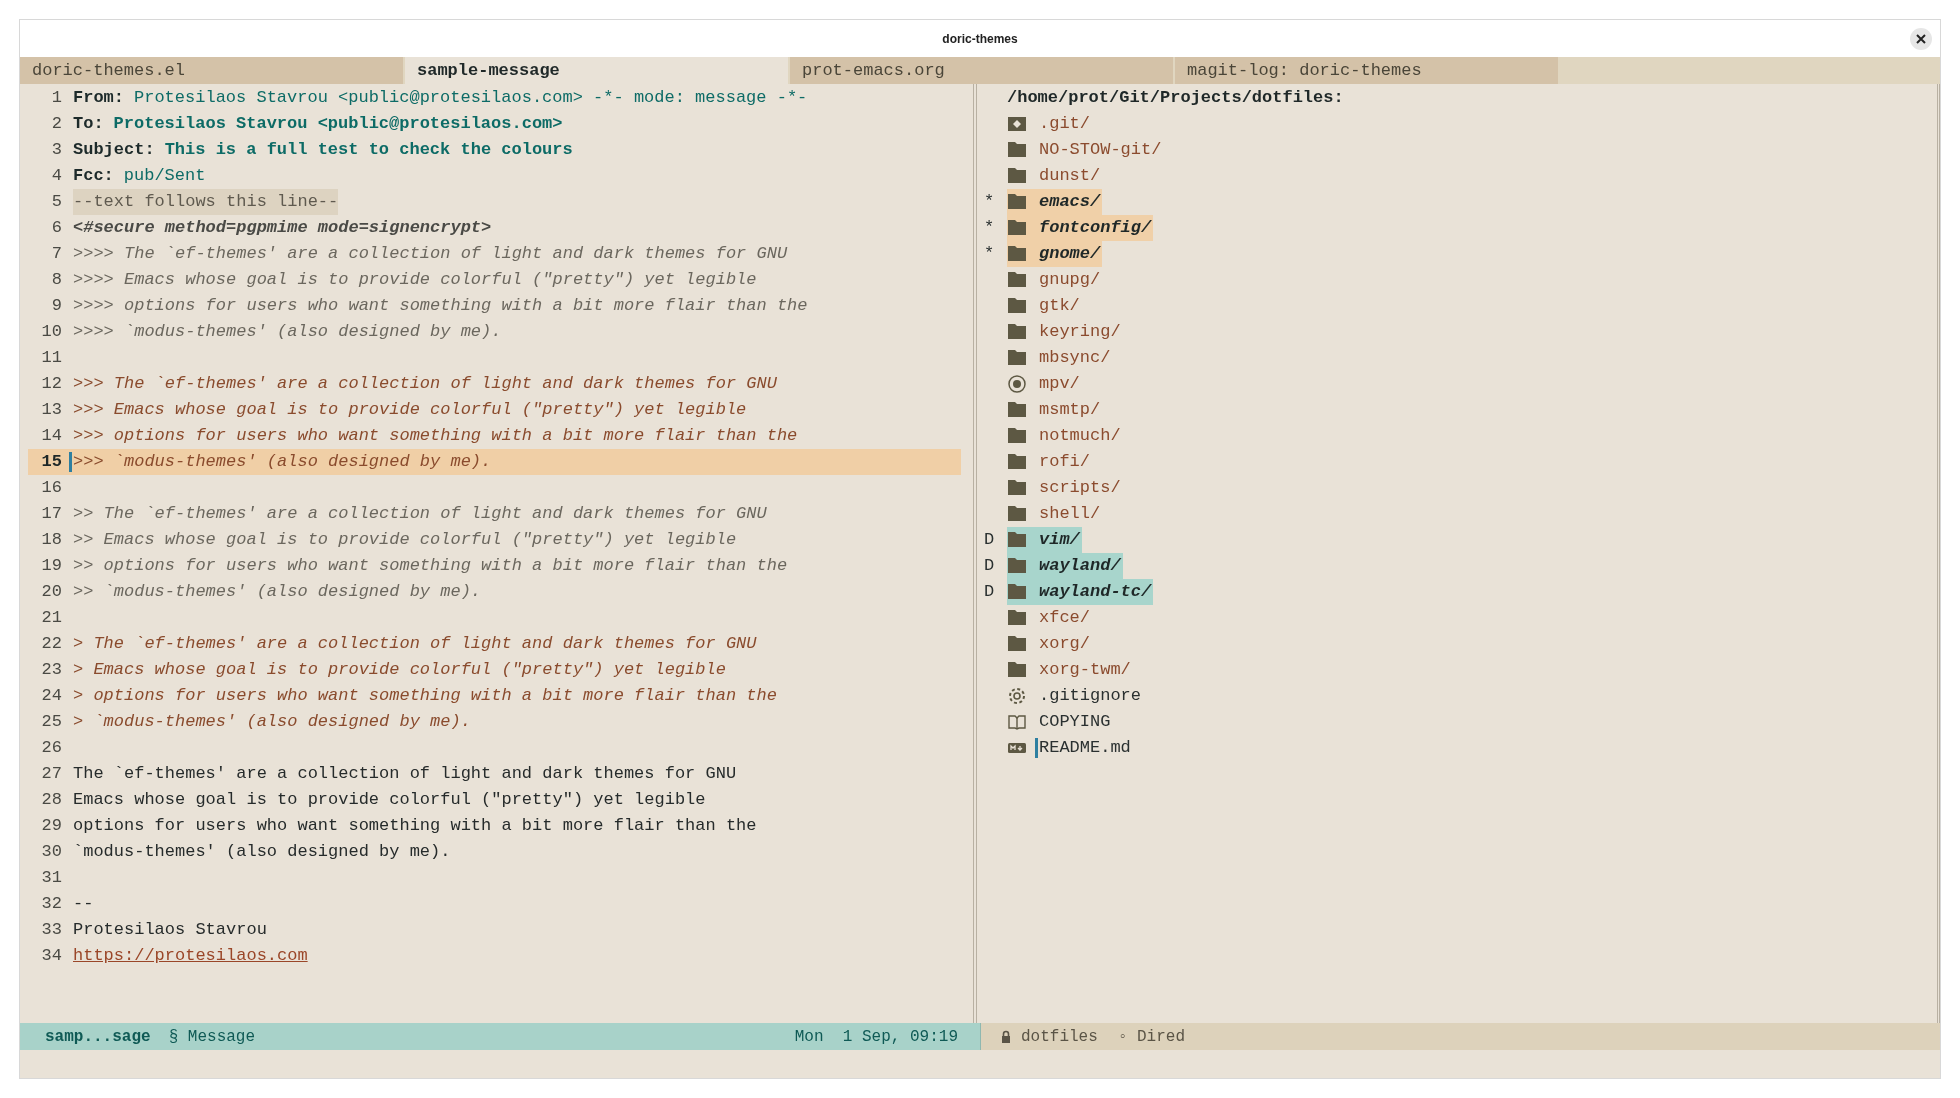 The image size is (1960, 1098). I want to click on link: https://protesilaos.com, so click(190, 956).